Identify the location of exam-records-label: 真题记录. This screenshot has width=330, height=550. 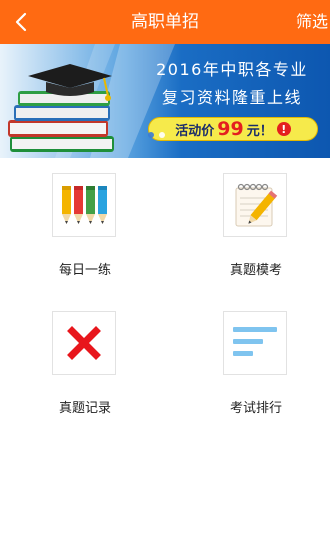
(84, 408).